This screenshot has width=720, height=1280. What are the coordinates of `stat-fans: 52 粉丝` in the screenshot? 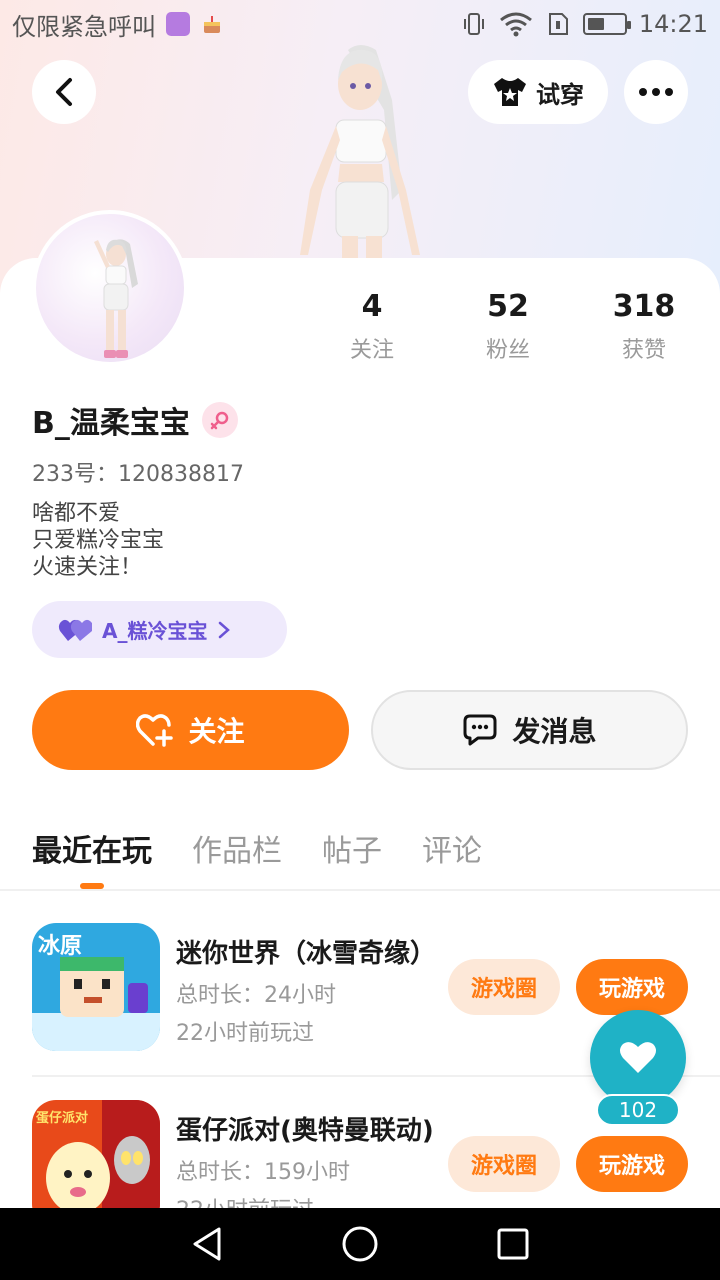 It's located at (508, 326).